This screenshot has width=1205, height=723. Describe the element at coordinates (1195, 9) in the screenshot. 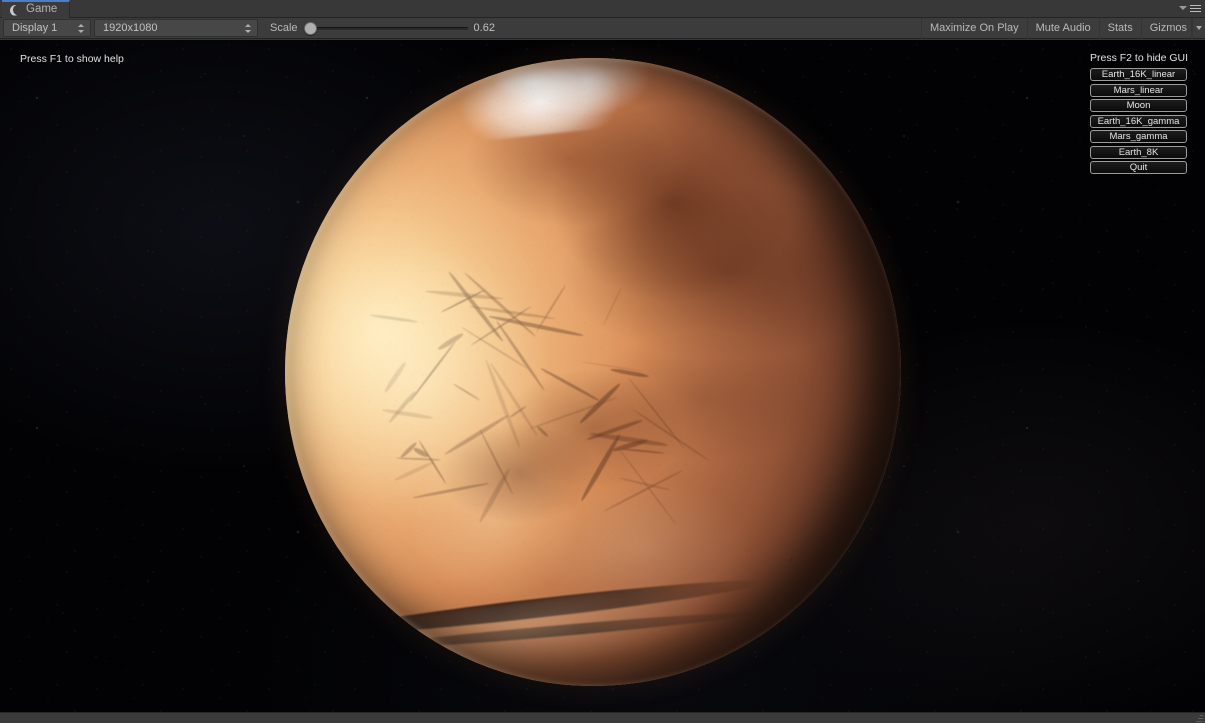

I see `hamburger-icon` at that location.